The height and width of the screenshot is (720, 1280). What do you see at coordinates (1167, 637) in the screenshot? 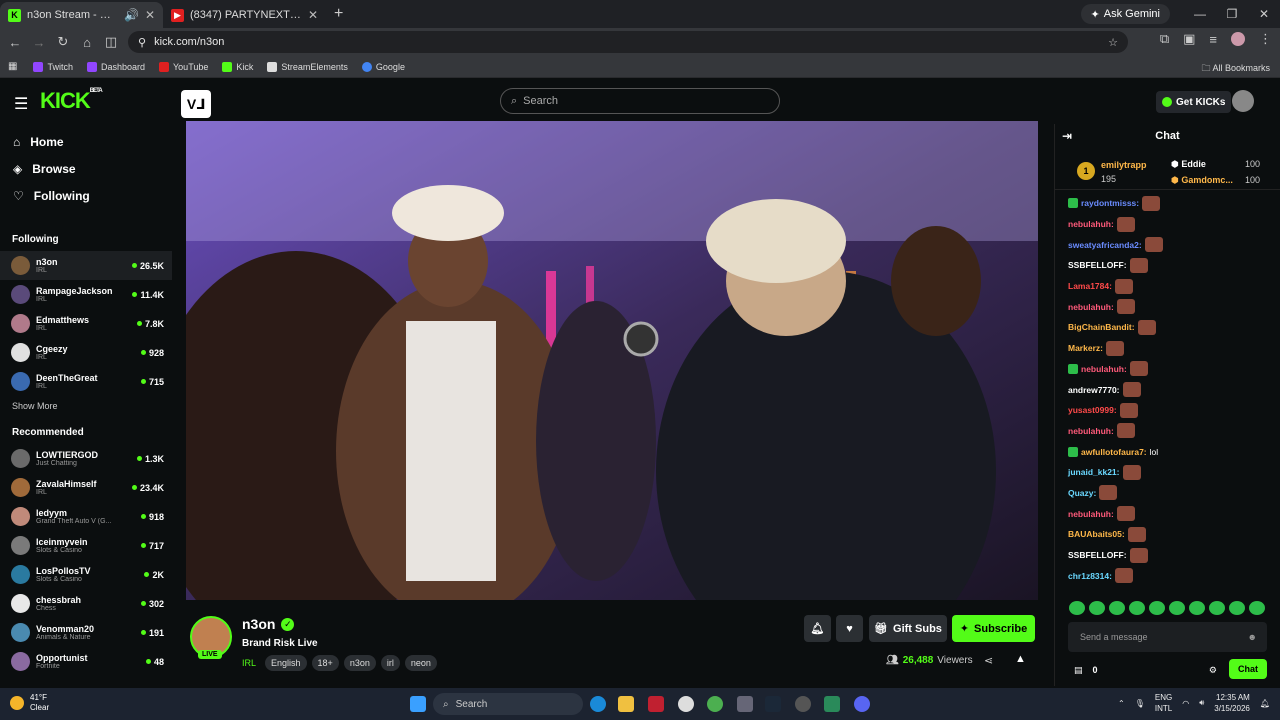
I see `chat-message-input: Send a message ☻` at bounding box center [1167, 637].